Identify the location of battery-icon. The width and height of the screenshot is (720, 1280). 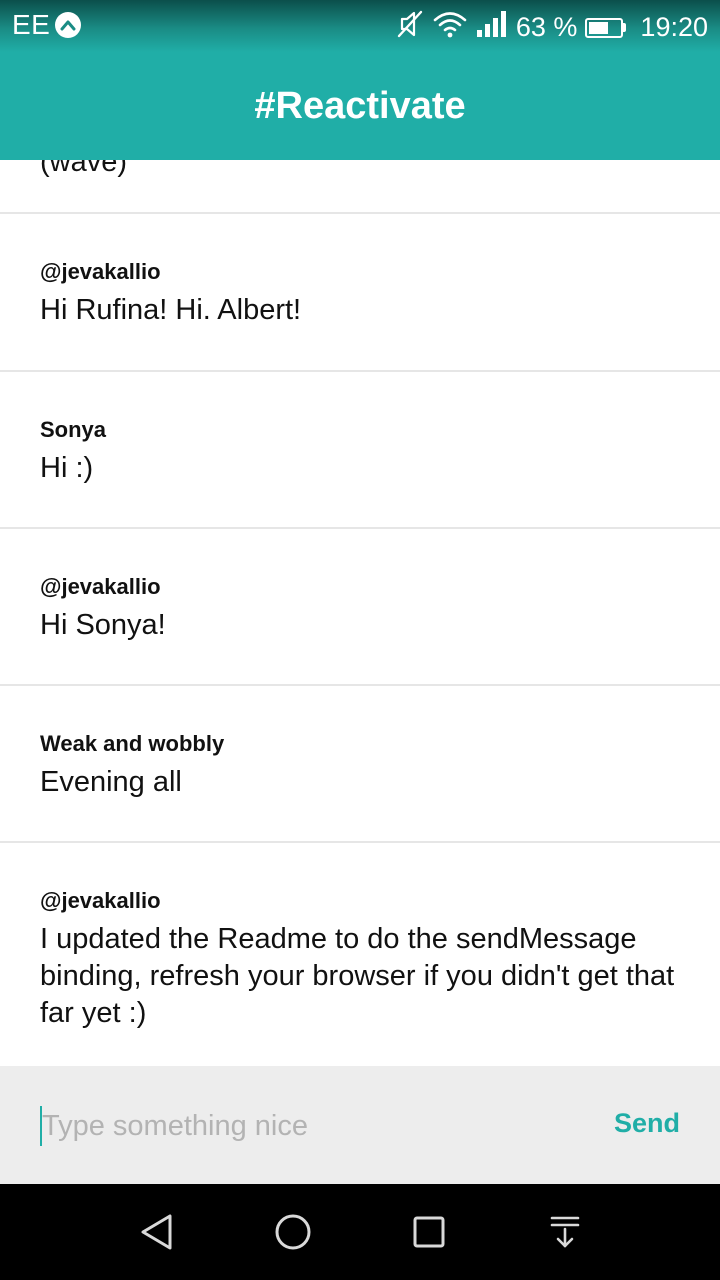
(606, 27).